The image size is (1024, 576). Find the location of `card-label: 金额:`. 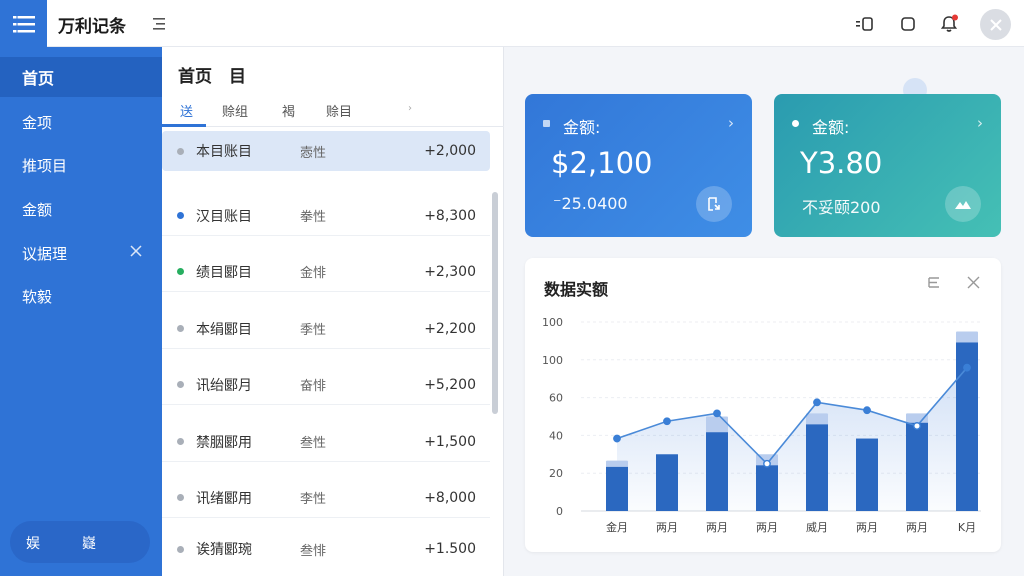

card-label: 金额: is located at coordinates (582, 127).